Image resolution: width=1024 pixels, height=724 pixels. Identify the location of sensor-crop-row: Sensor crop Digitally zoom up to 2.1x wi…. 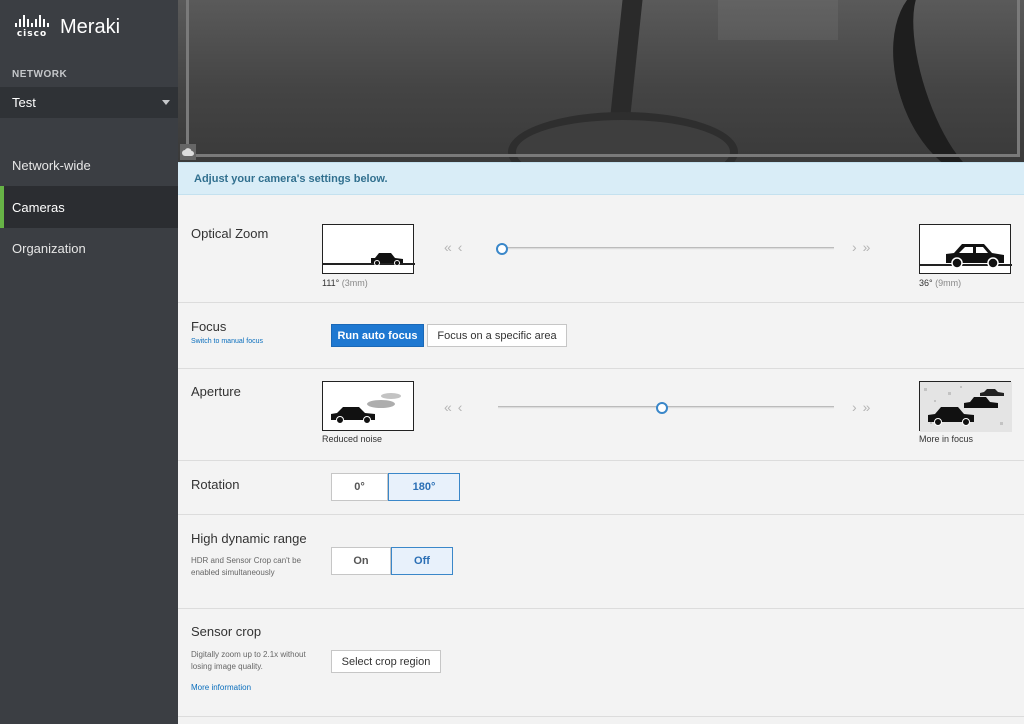
(601, 663).